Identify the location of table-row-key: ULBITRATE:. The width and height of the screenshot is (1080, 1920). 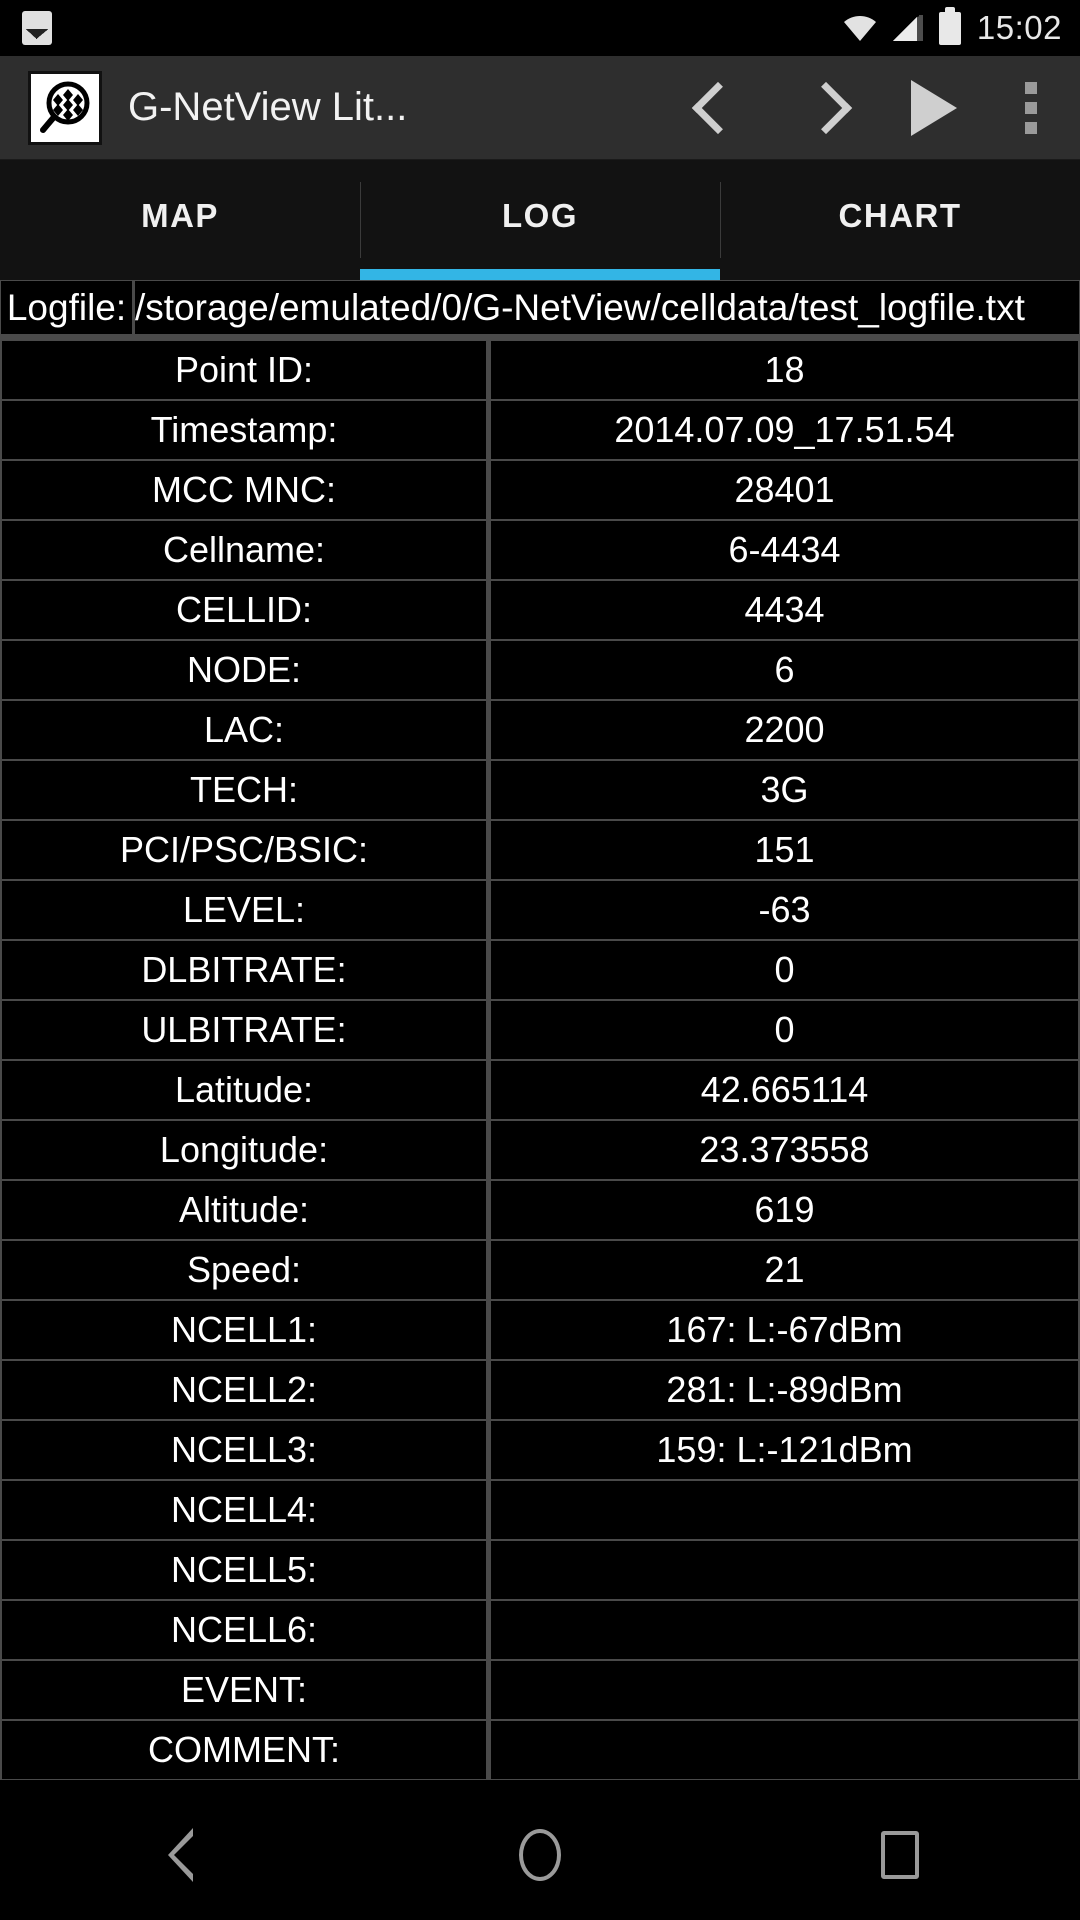
(244, 1030).